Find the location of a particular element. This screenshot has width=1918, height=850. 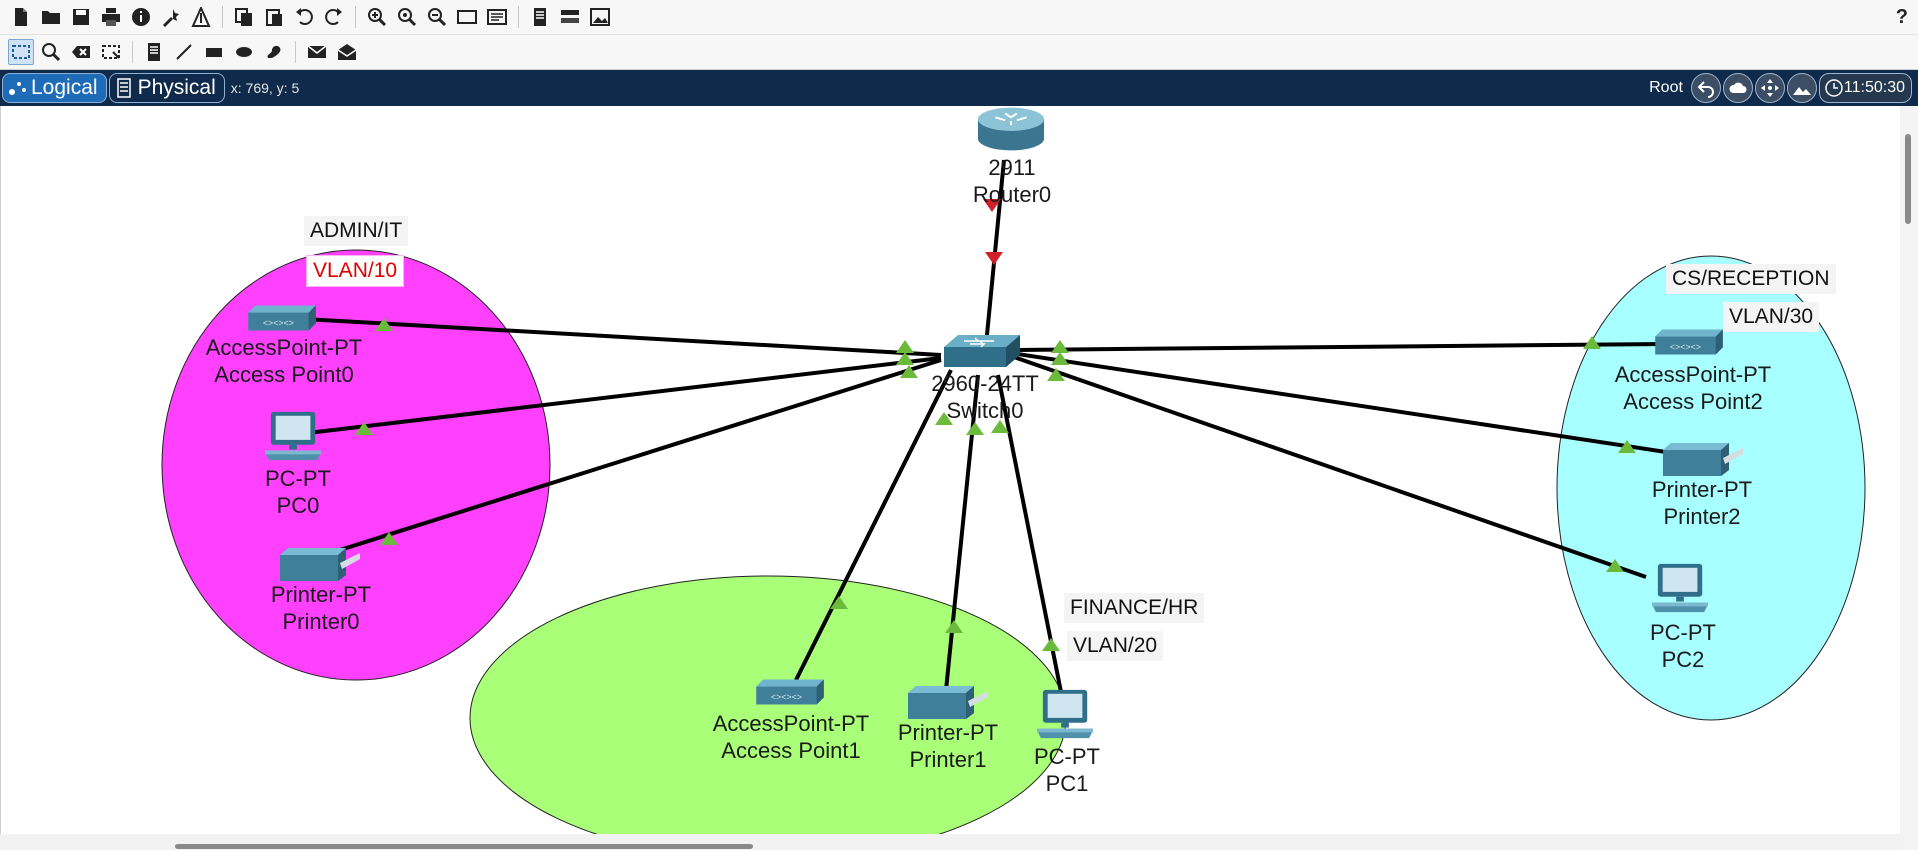

line-icon is located at coordinates (184, 52).